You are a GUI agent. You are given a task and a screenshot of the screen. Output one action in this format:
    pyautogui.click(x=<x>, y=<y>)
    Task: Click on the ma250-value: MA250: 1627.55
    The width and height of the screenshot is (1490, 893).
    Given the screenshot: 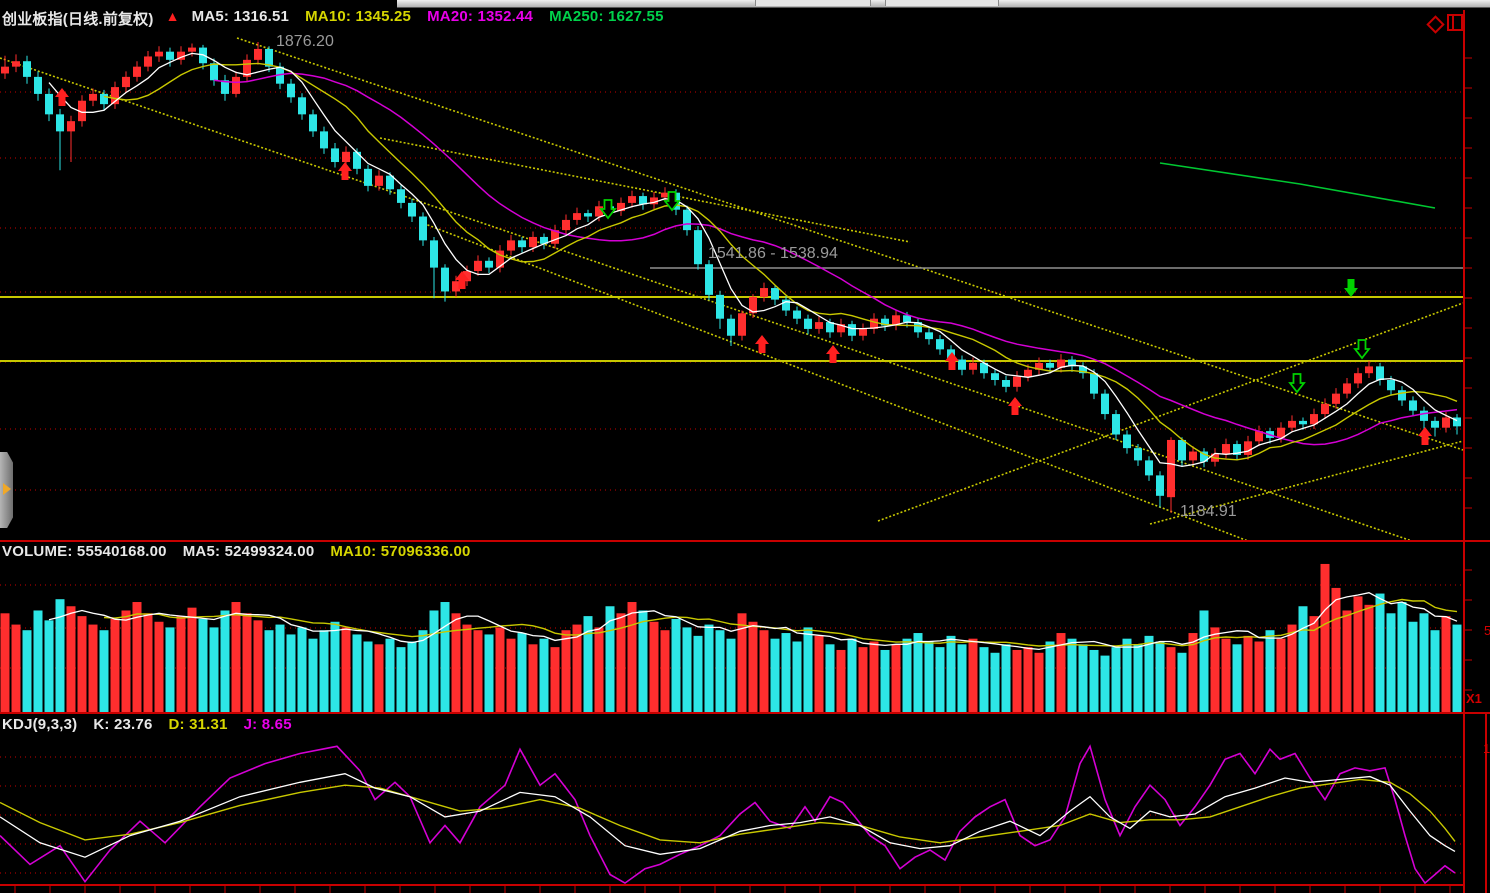 What is the action you would take?
    pyautogui.click(x=606, y=16)
    